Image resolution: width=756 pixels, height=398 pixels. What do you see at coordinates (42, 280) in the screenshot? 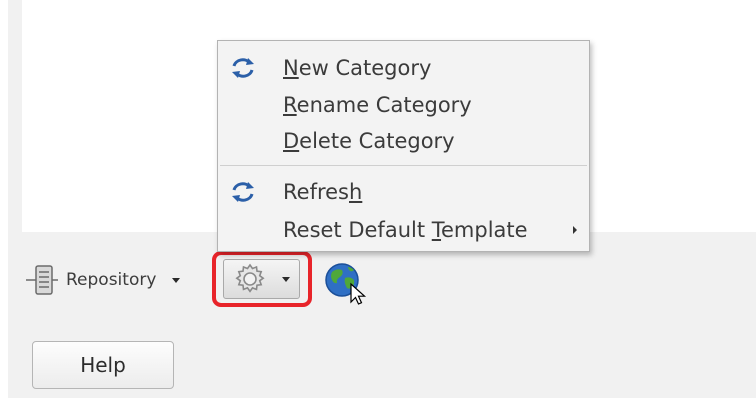
I see `repository-icon` at bounding box center [42, 280].